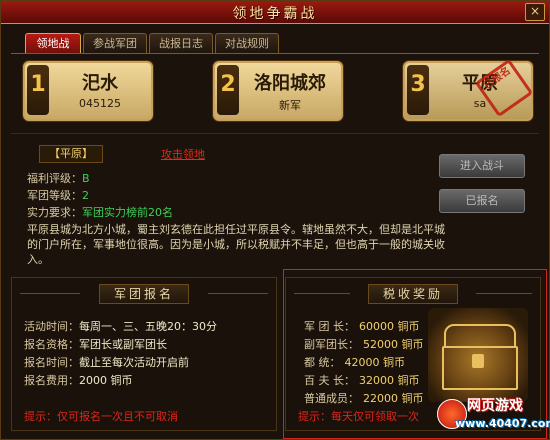 The height and width of the screenshot is (440, 550). I want to click on close-button: ×, so click(535, 12).